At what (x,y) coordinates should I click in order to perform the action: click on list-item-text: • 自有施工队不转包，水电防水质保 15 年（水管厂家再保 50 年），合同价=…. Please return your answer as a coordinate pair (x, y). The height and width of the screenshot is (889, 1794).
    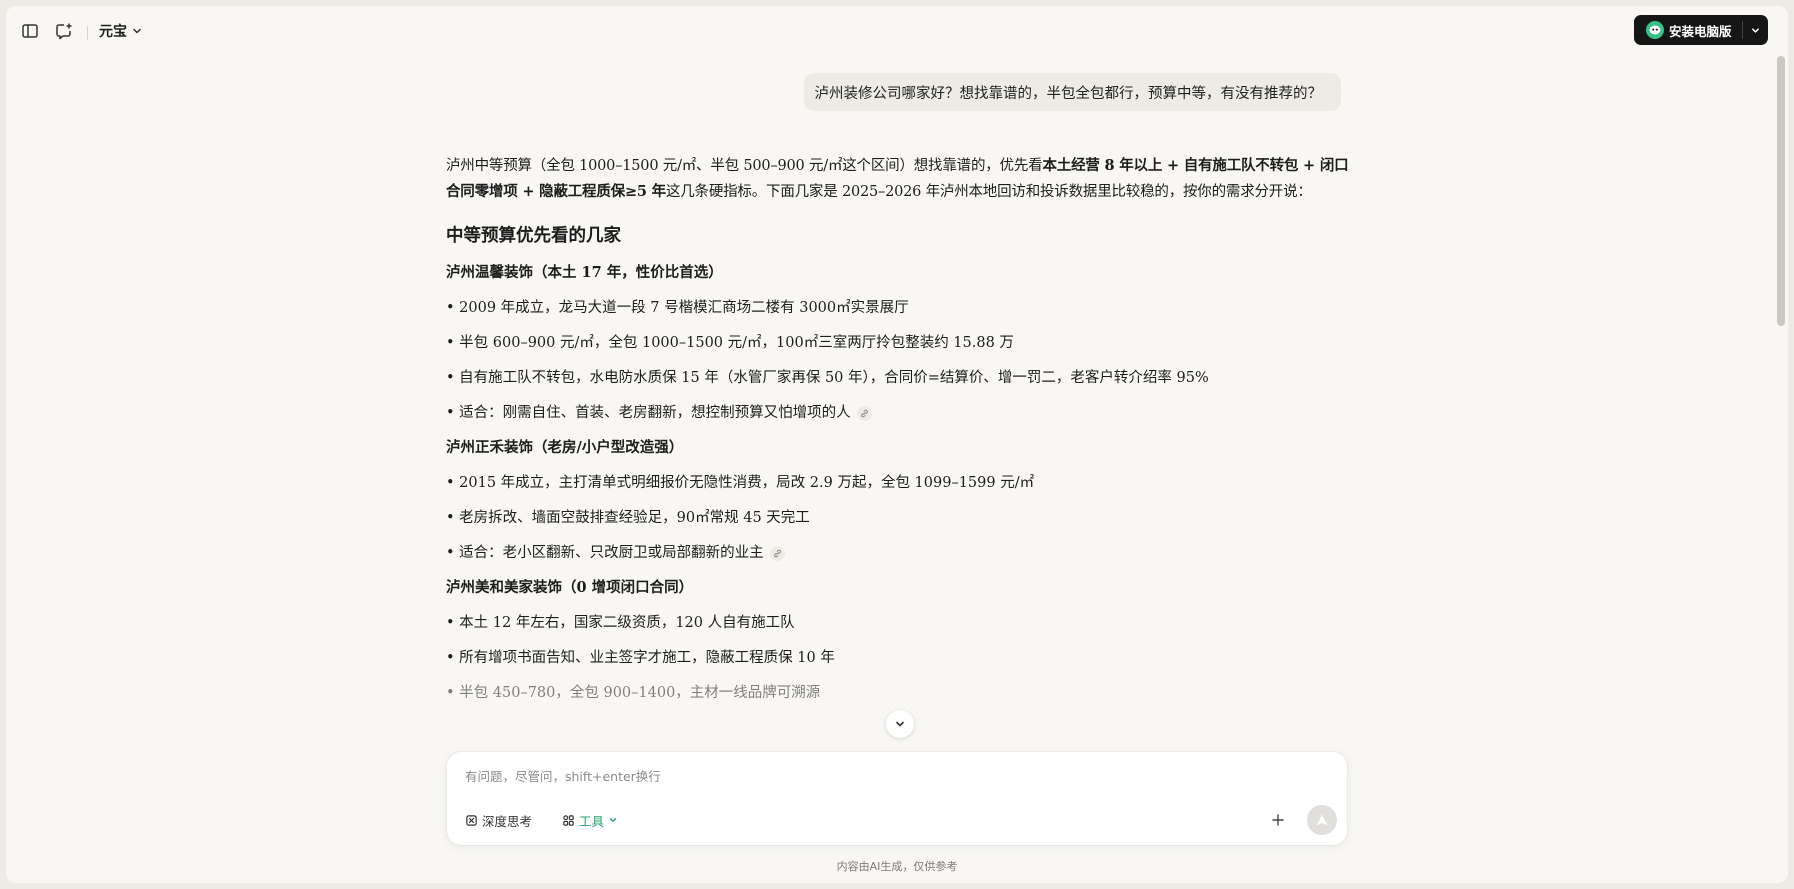
    Looking at the image, I should click on (827, 378).